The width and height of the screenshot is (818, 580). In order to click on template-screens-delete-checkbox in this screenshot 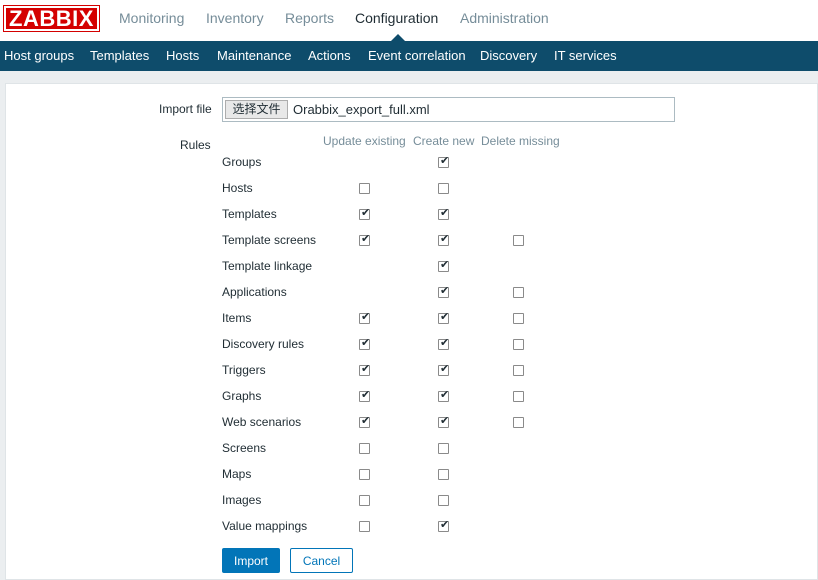, I will do `click(518, 240)`.